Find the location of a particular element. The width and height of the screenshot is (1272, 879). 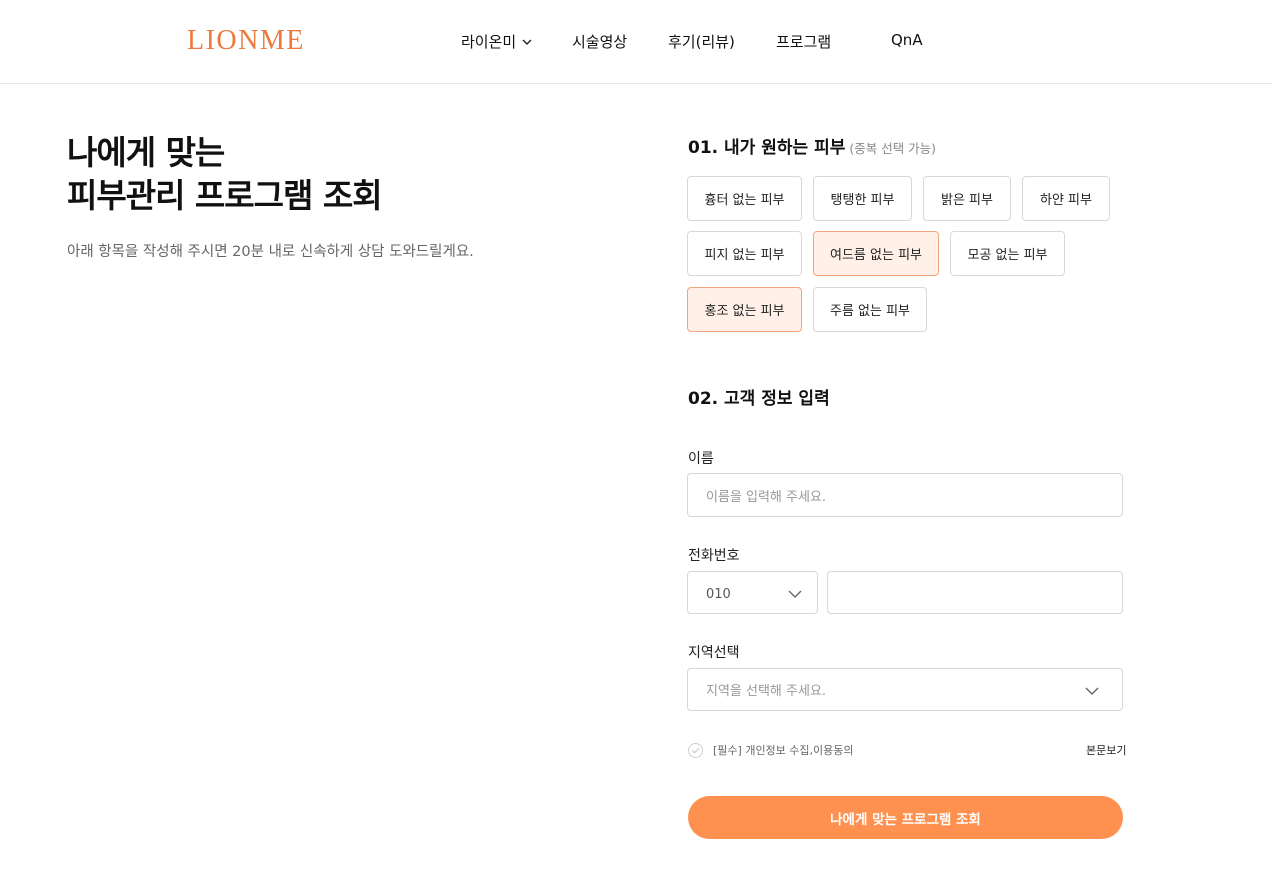

nav-item-label: 시술영상 is located at coordinates (600, 42).